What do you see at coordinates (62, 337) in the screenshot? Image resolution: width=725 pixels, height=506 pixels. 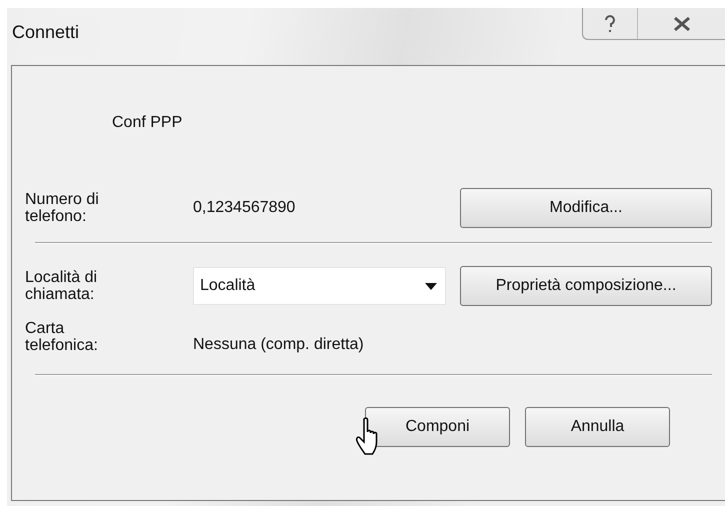 I see `calling-card-label: Carta telefonica:` at bounding box center [62, 337].